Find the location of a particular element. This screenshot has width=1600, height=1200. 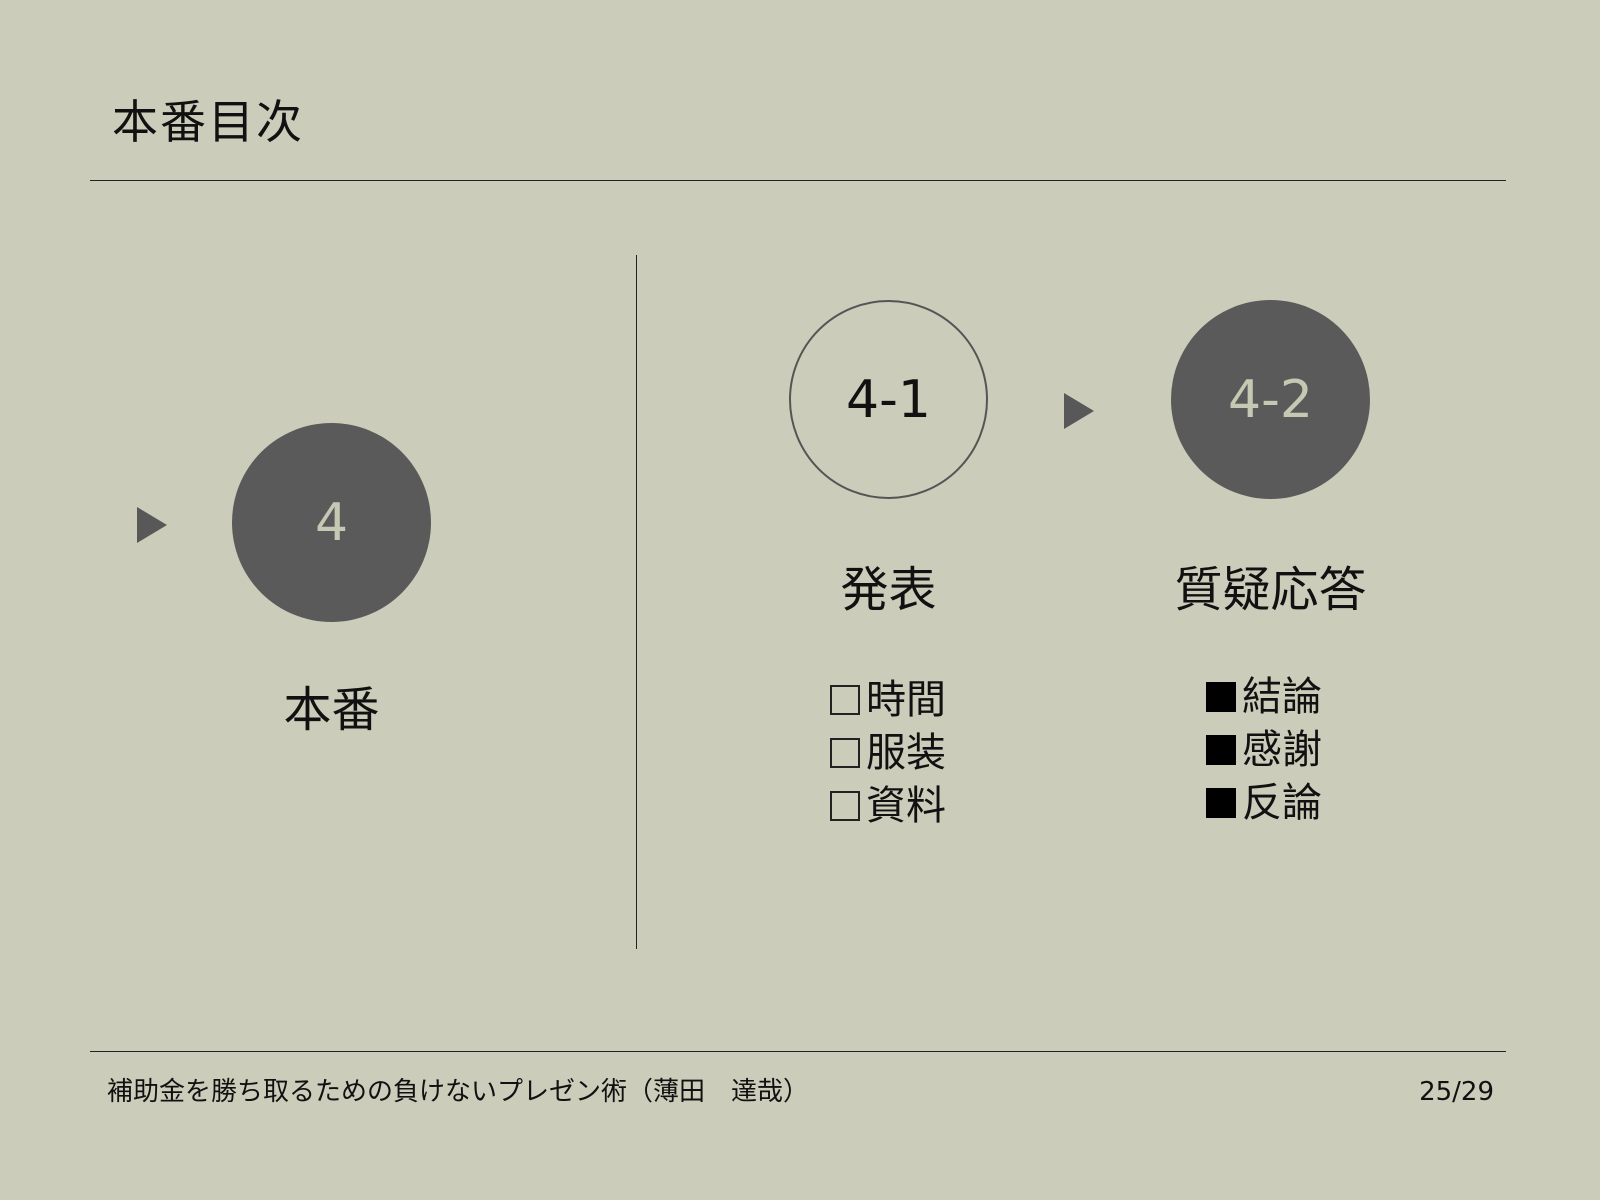

section-divider is located at coordinates (636, 602).